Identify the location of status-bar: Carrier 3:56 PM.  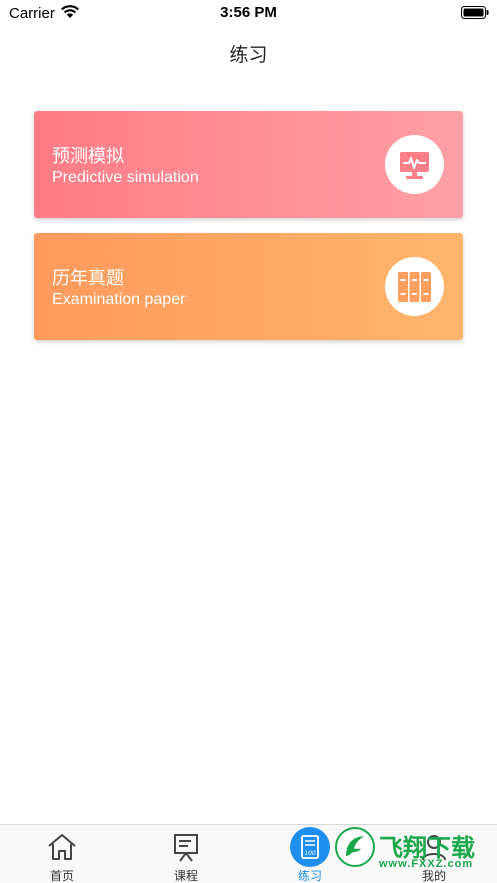
(248, 13).